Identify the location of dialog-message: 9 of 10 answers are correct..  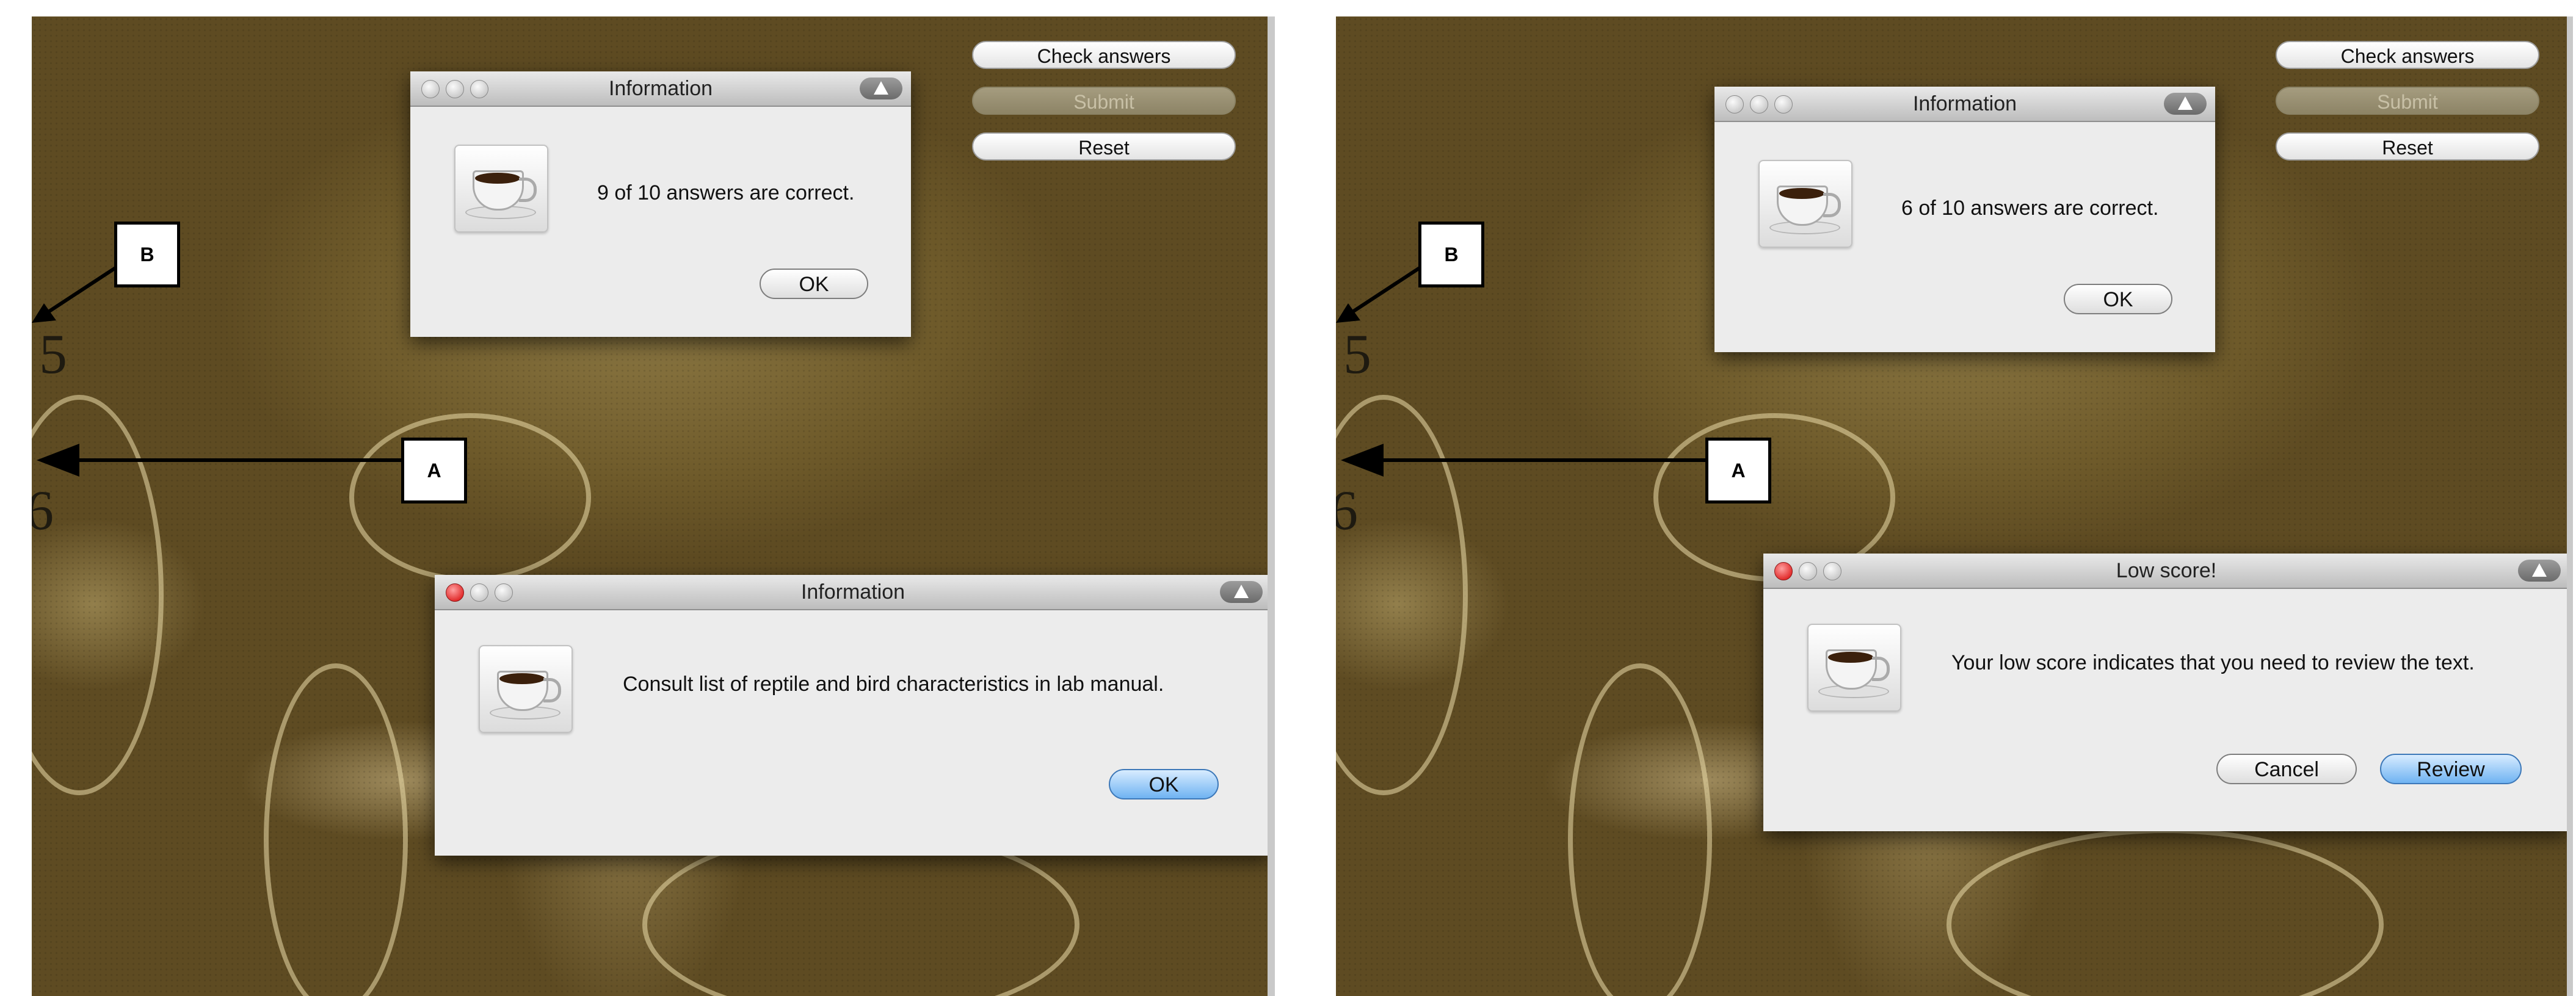
(726, 192).